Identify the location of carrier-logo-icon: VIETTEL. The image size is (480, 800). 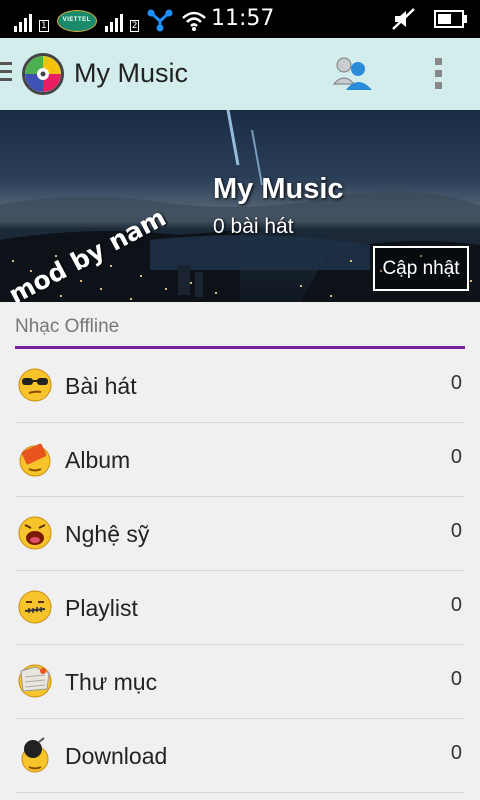
(76, 21).